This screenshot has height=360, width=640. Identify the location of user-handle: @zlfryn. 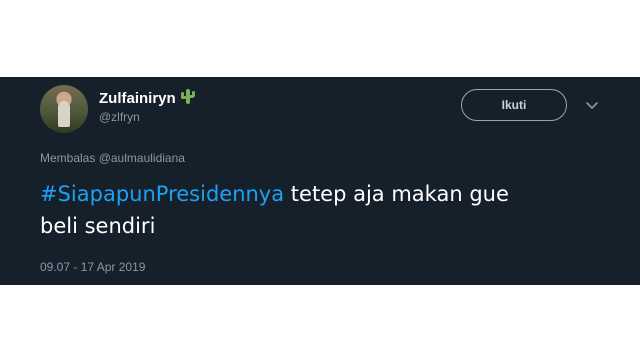
(119, 117).